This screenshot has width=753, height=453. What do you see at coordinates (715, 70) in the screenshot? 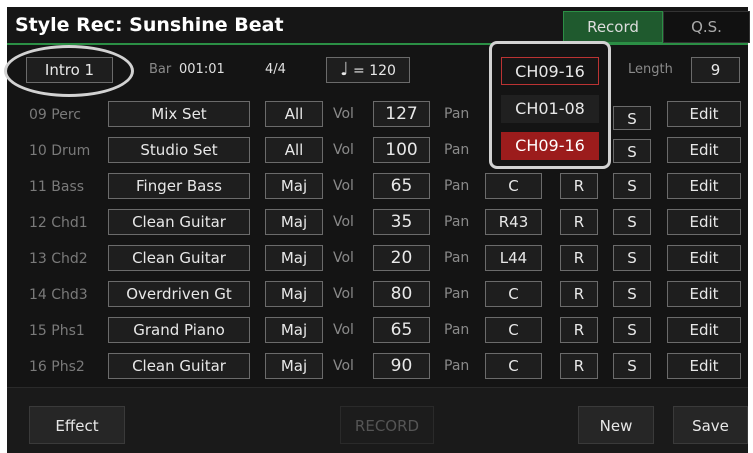
I see `length-value-button: 9` at bounding box center [715, 70].